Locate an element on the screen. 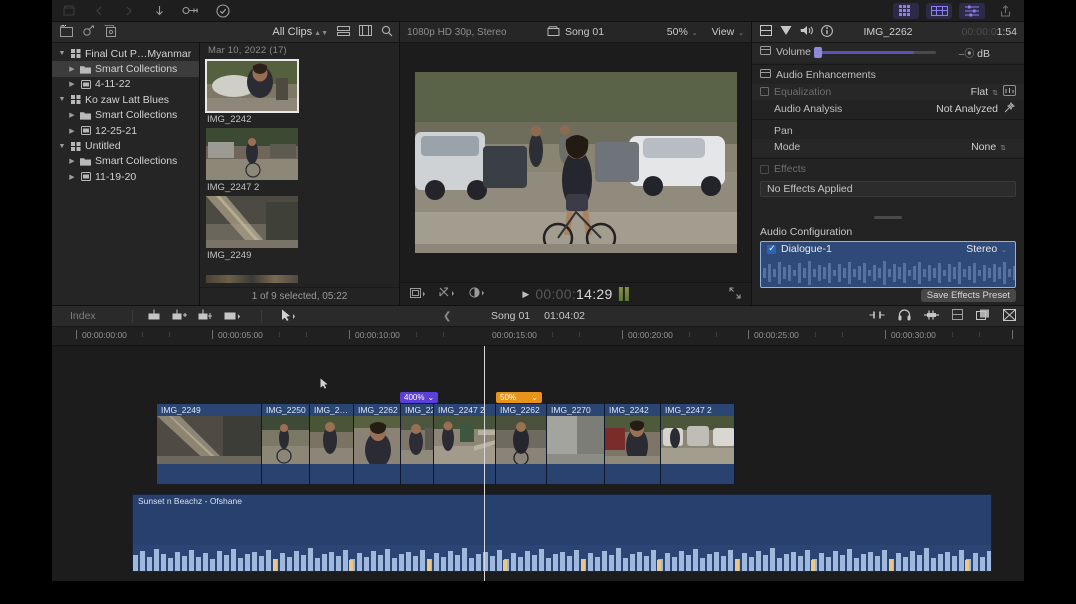 This screenshot has height=604, width=1076. timeline-clip: IMG_2250 is located at coordinates (286, 444).